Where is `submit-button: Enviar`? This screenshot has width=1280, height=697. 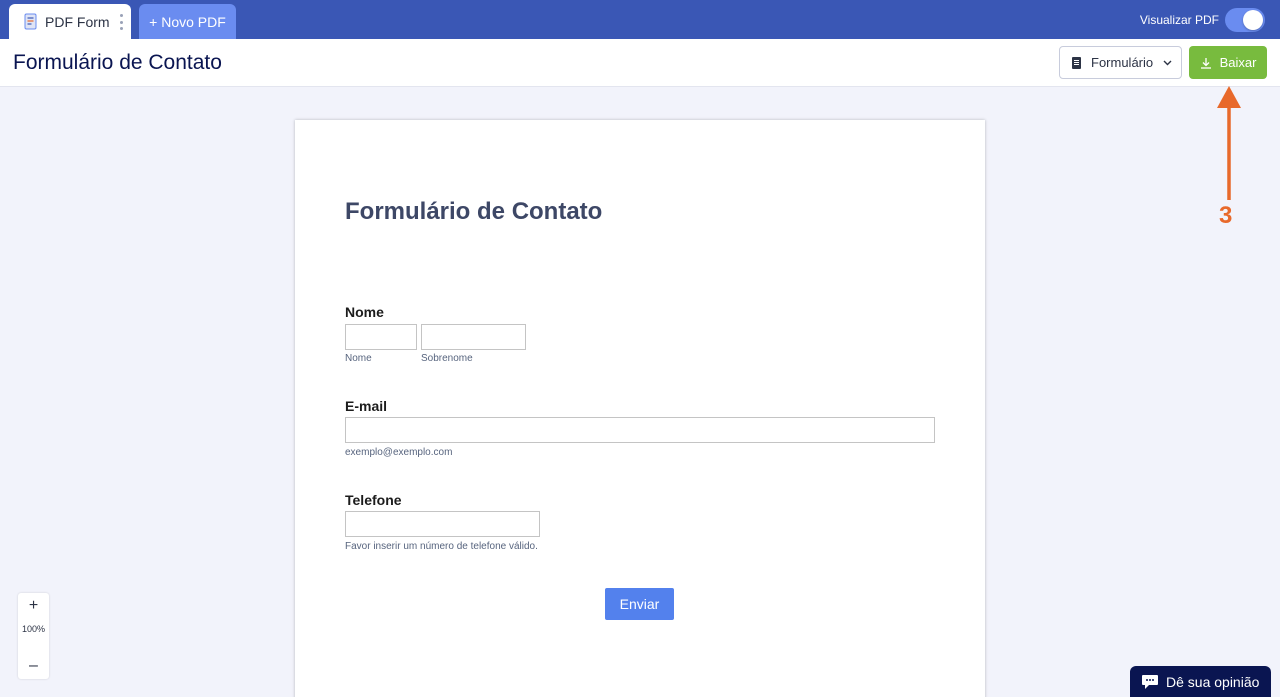 submit-button: Enviar is located at coordinates (639, 604).